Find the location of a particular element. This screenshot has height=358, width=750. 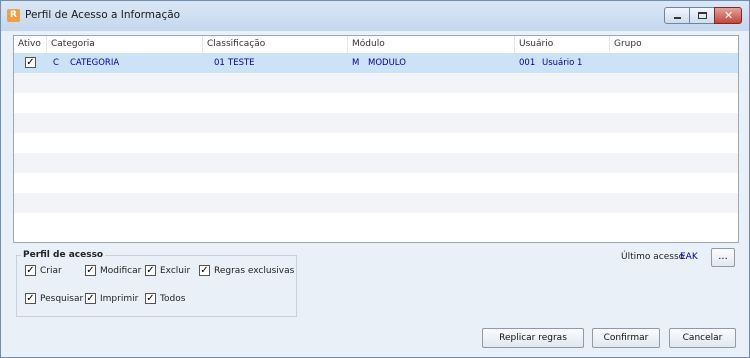

column-header-classificacao: Classificação is located at coordinates (275, 44).